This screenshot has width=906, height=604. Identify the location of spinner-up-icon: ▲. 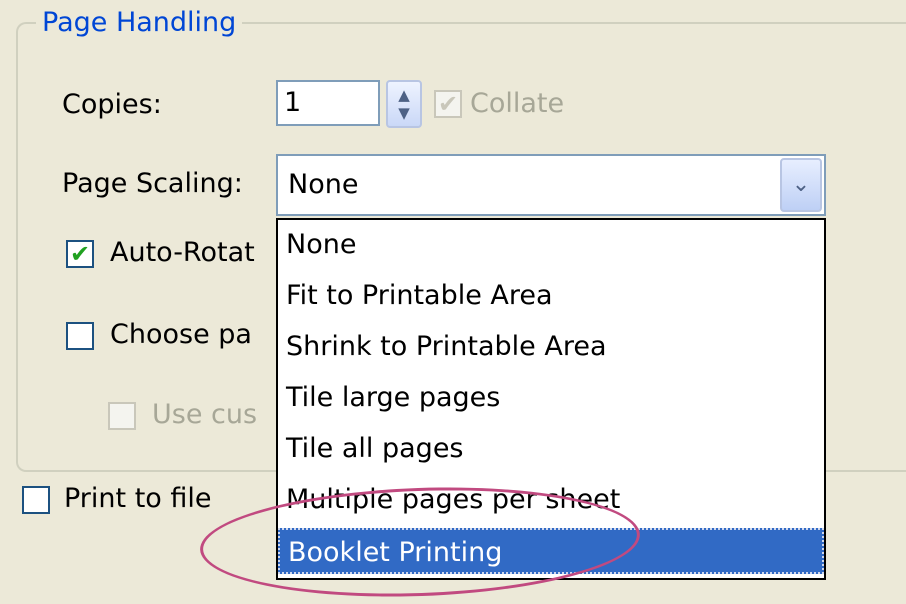
(404, 95).